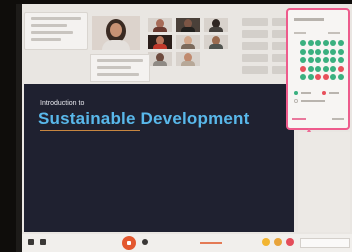 This screenshot has width=352, height=252. I want to click on active-speaker-video, so click(116, 33).